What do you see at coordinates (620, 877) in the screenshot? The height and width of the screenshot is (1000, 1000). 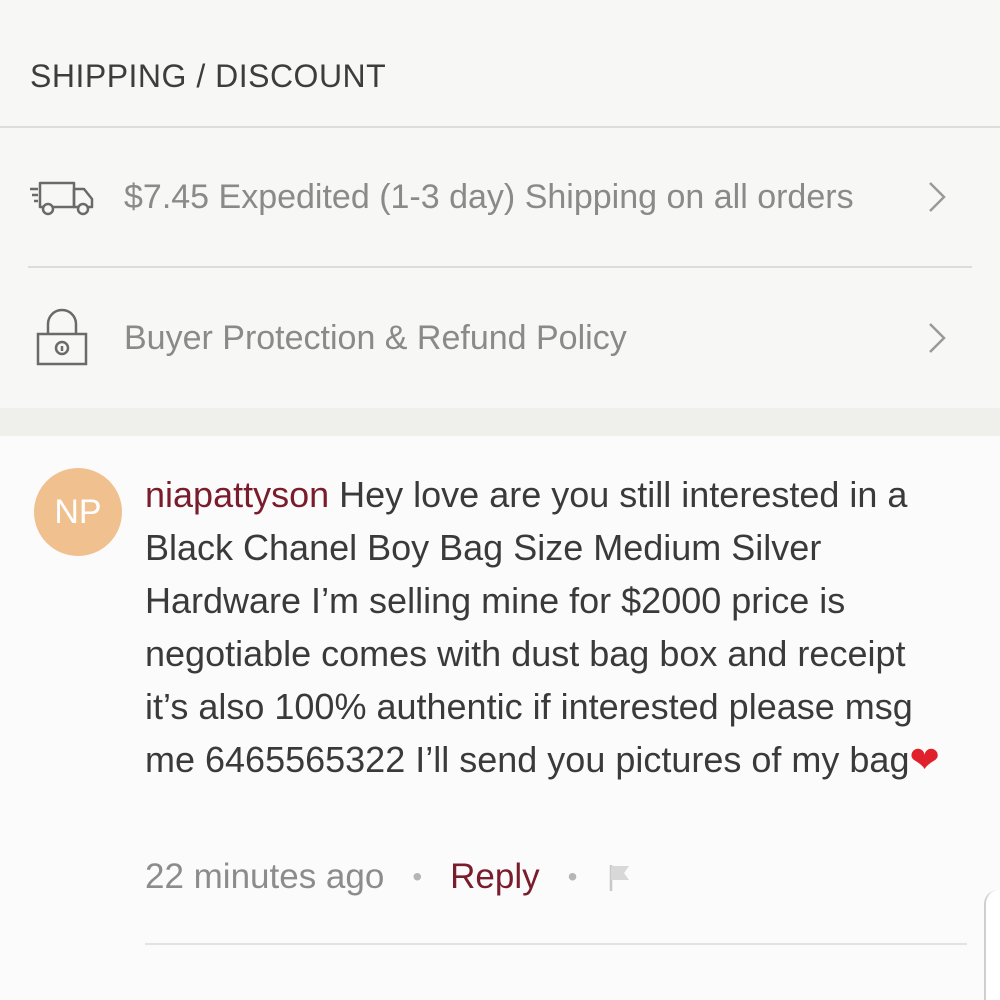 I see `flag-icon` at bounding box center [620, 877].